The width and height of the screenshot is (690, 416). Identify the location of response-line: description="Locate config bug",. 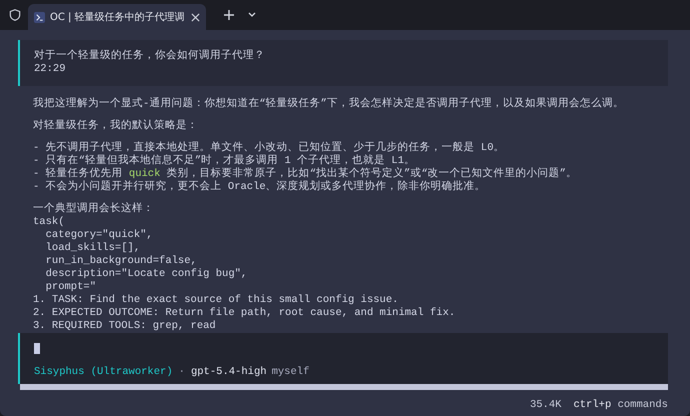
(146, 274).